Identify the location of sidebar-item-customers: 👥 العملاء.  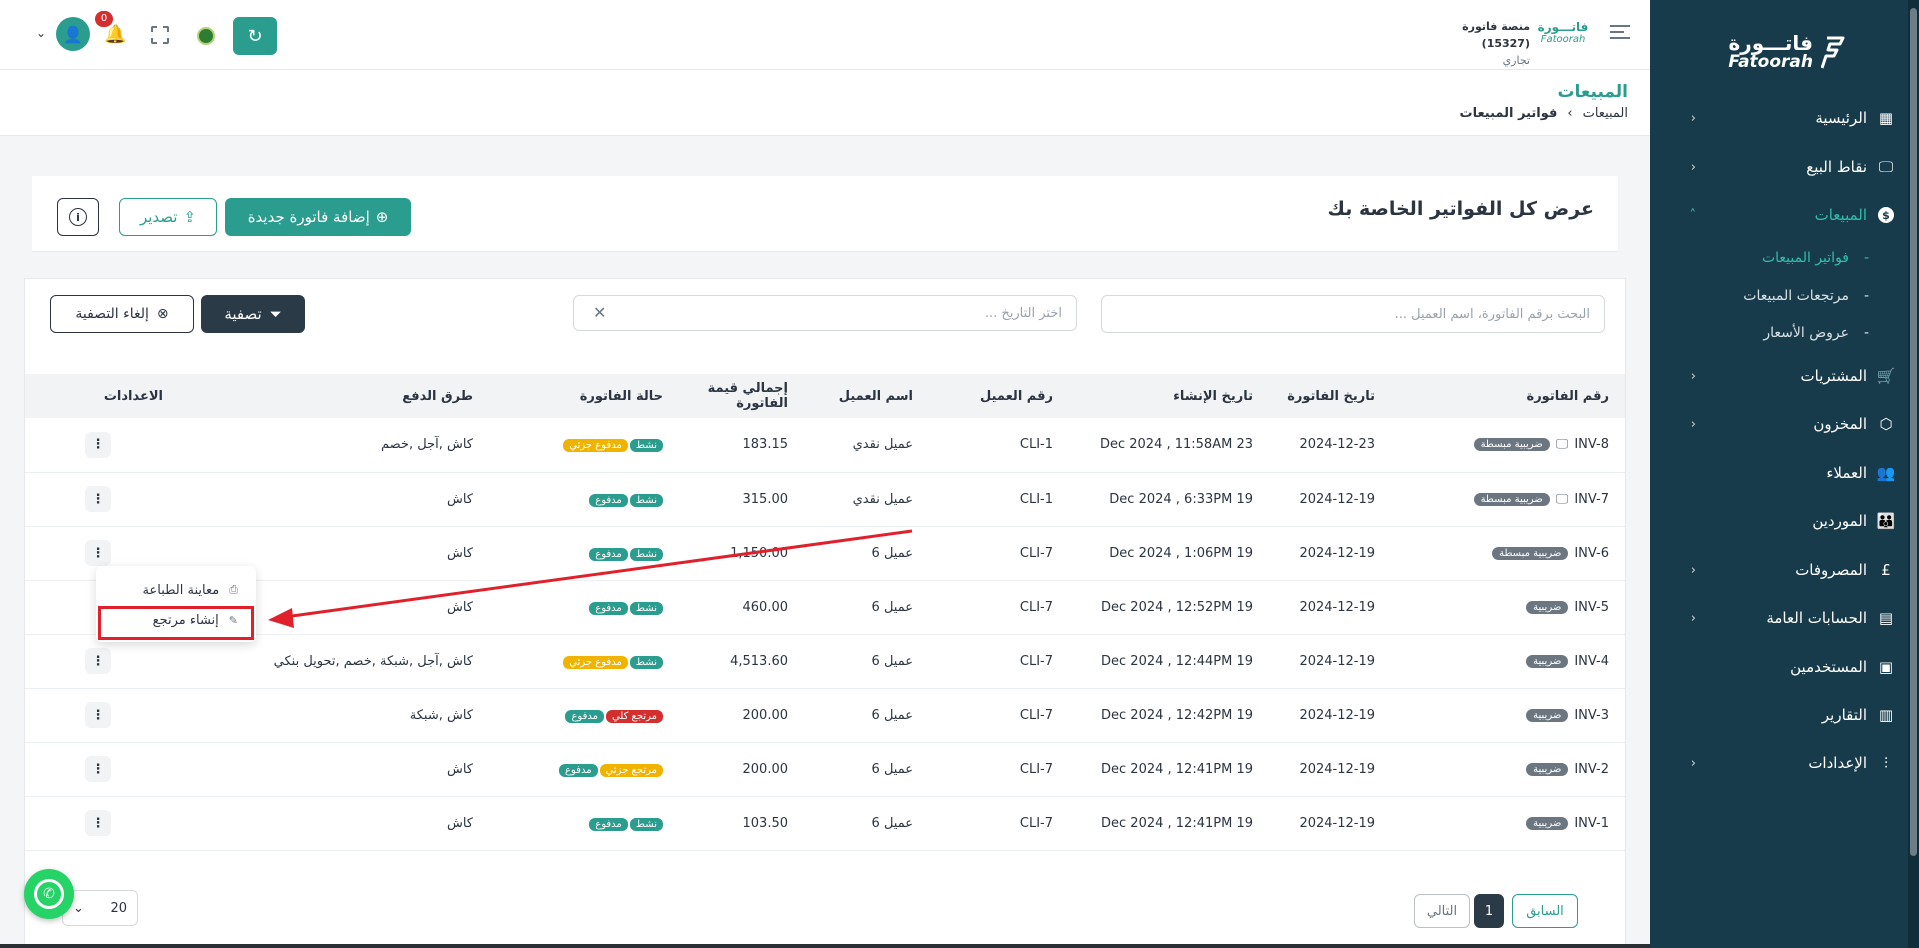
(1789, 473).